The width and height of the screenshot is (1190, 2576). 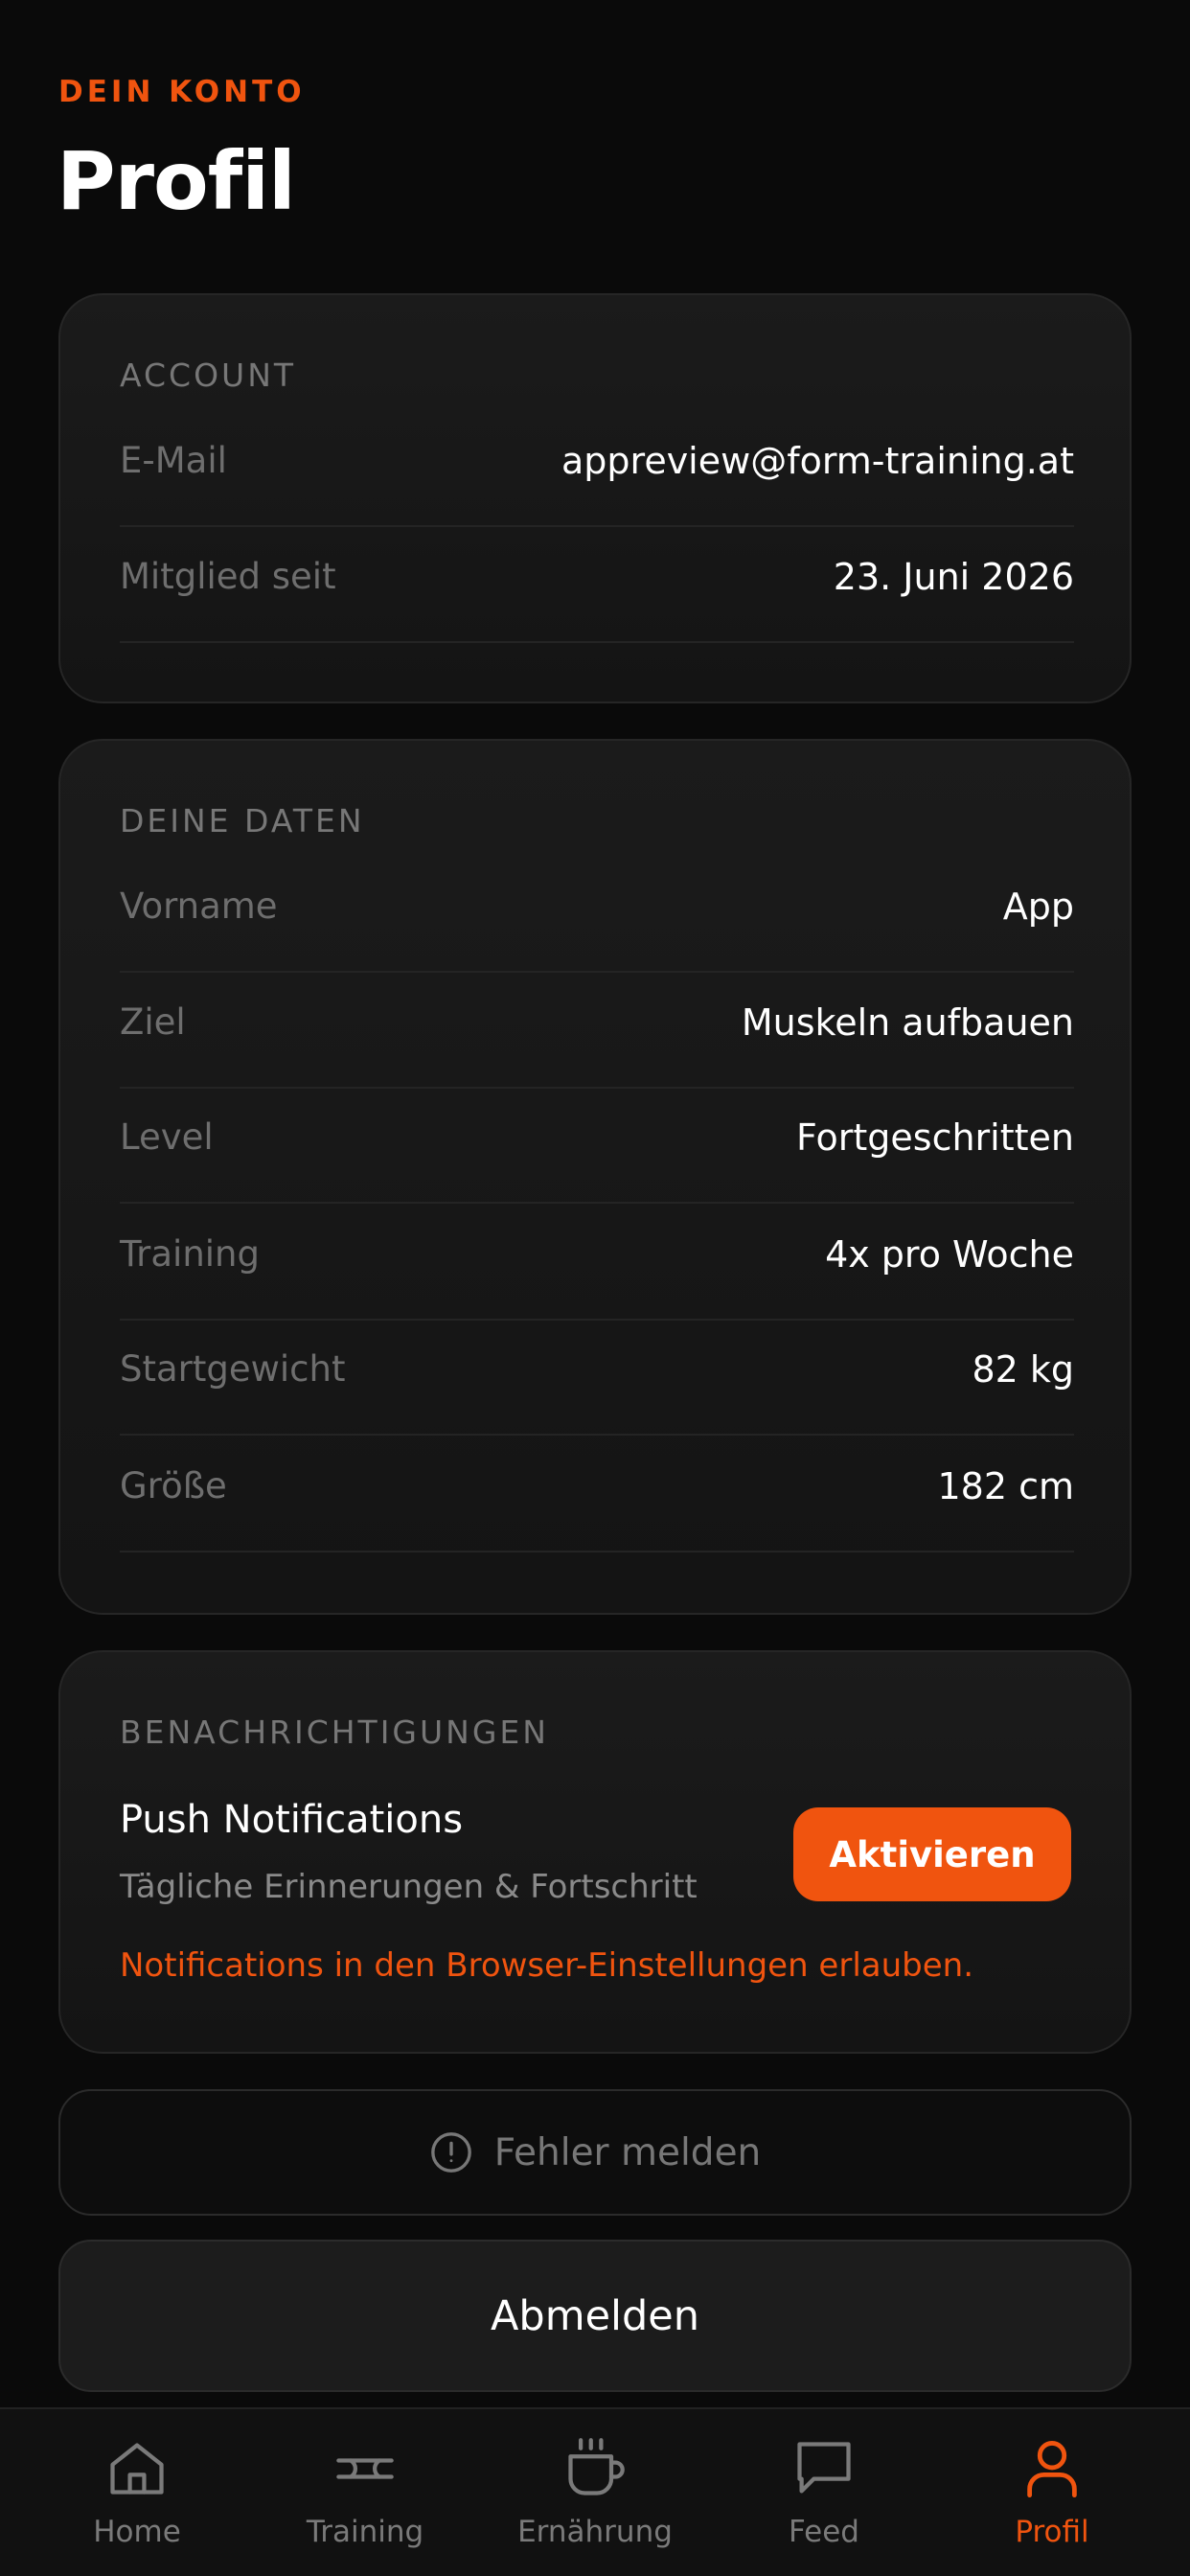 What do you see at coordinates (597, 1378) in the screenshot?
I see `data-row-start-weight: Startgewicht 82 kg` at bounding box center [597, 1378].